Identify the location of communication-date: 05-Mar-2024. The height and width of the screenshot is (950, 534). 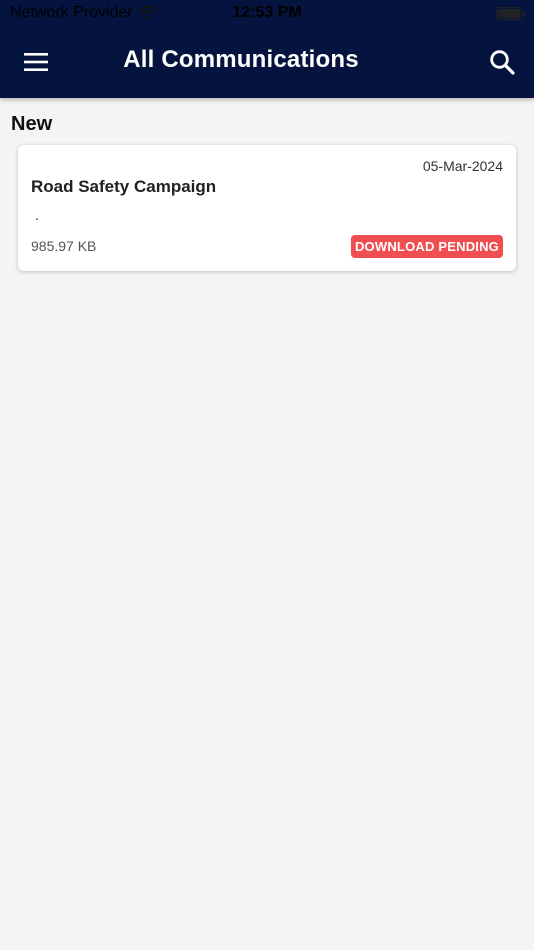
(462, 166).